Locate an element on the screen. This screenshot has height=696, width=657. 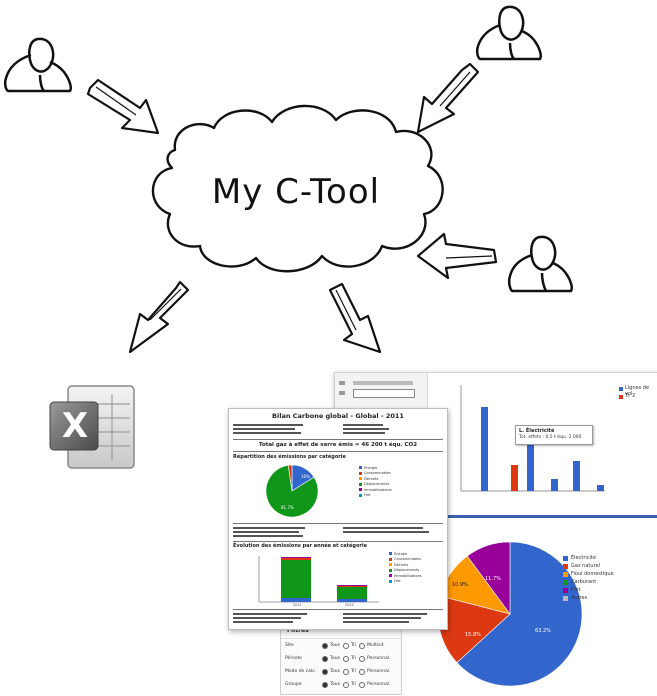
filter-option-label: Multisit is located at coordinates (375, 645).